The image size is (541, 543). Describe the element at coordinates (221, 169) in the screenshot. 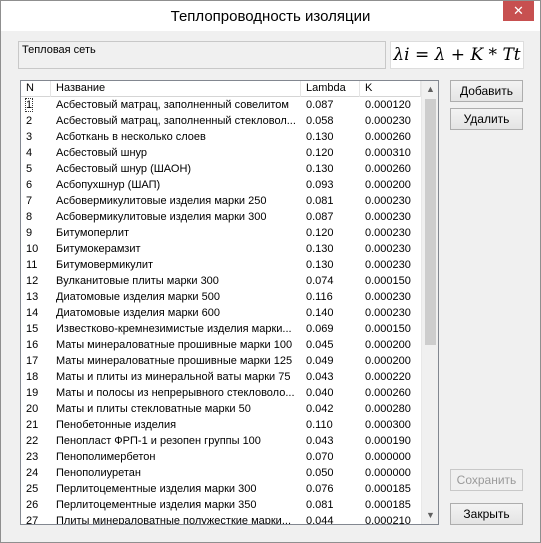

I see `table-row: 5 Асбестовый шнур (ШАОН) 0.130 0.000260` at that location.